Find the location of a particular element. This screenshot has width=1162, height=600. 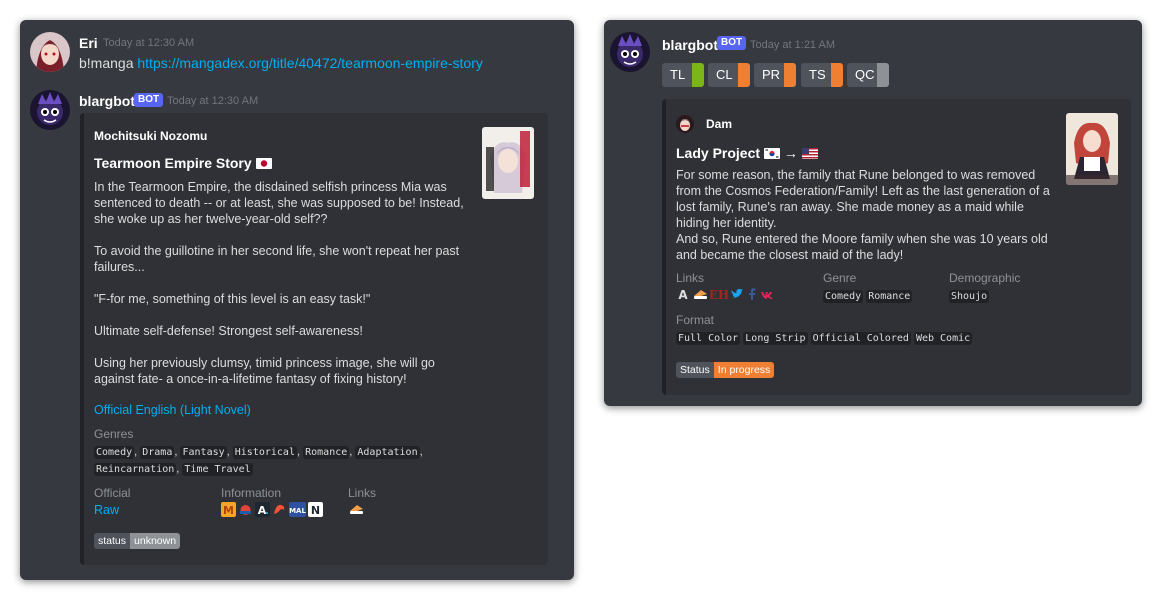

user-message-timestamp: Today at 12:30 AM is located at coordinates (149, 43).